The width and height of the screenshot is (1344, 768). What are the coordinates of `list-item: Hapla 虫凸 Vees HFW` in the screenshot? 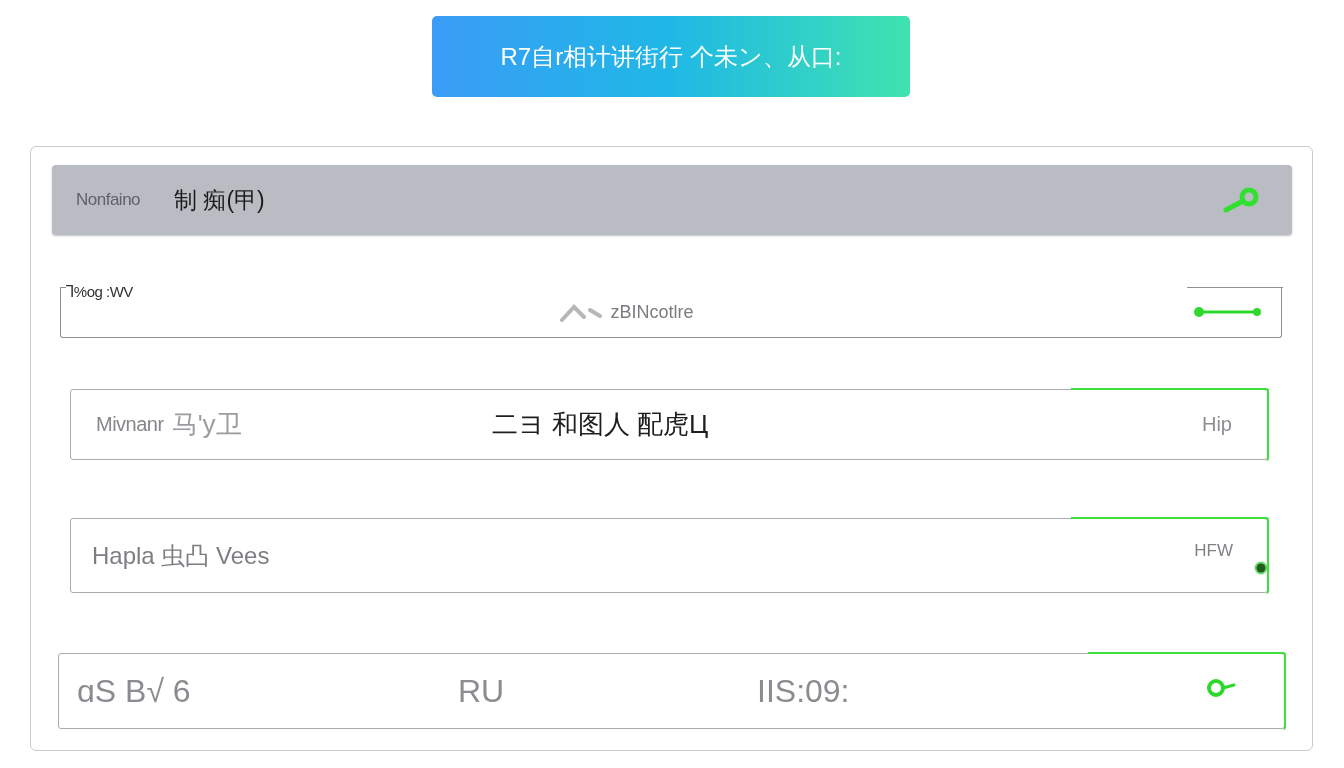 It's located at (669, 555).